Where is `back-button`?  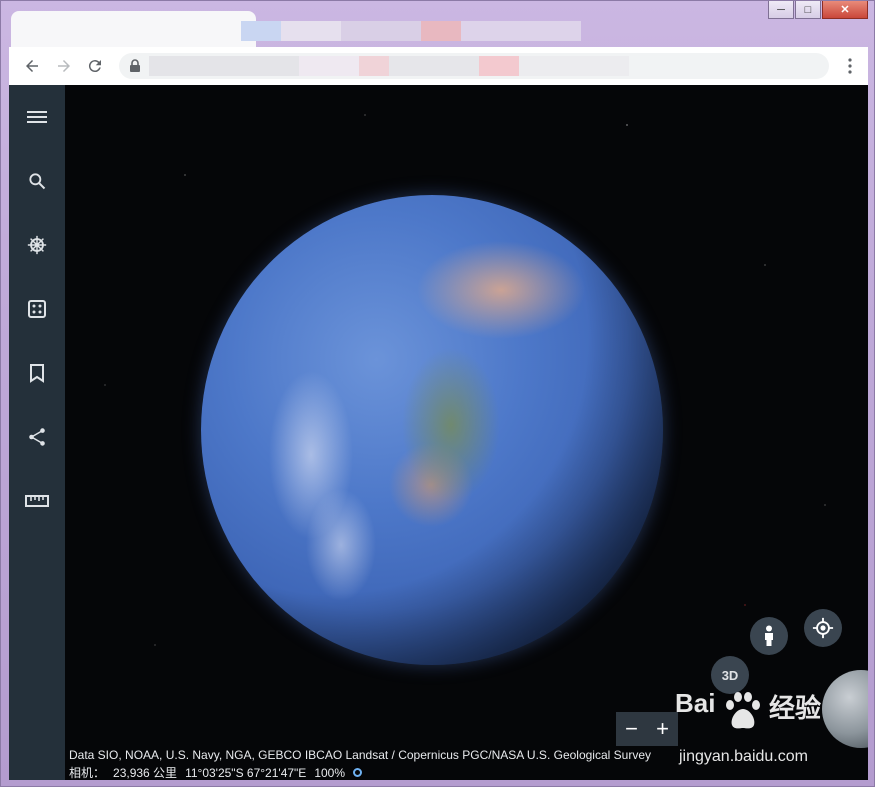
back-button is located at coordinates (32, 66).